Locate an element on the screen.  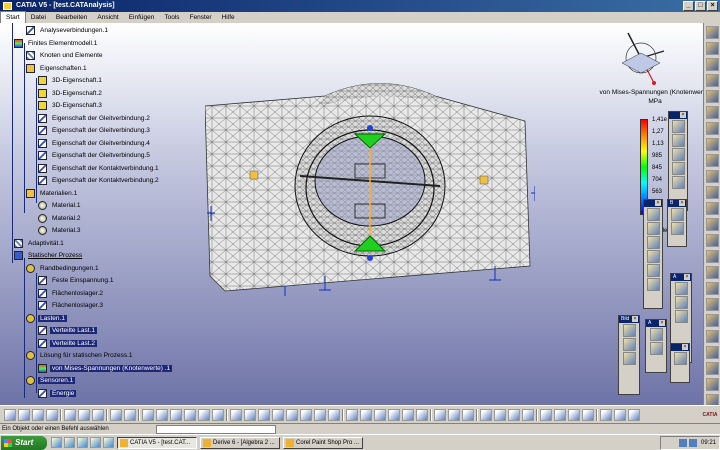
tree-node: Randbedingungen.1 is located at coordinates (63, 268).